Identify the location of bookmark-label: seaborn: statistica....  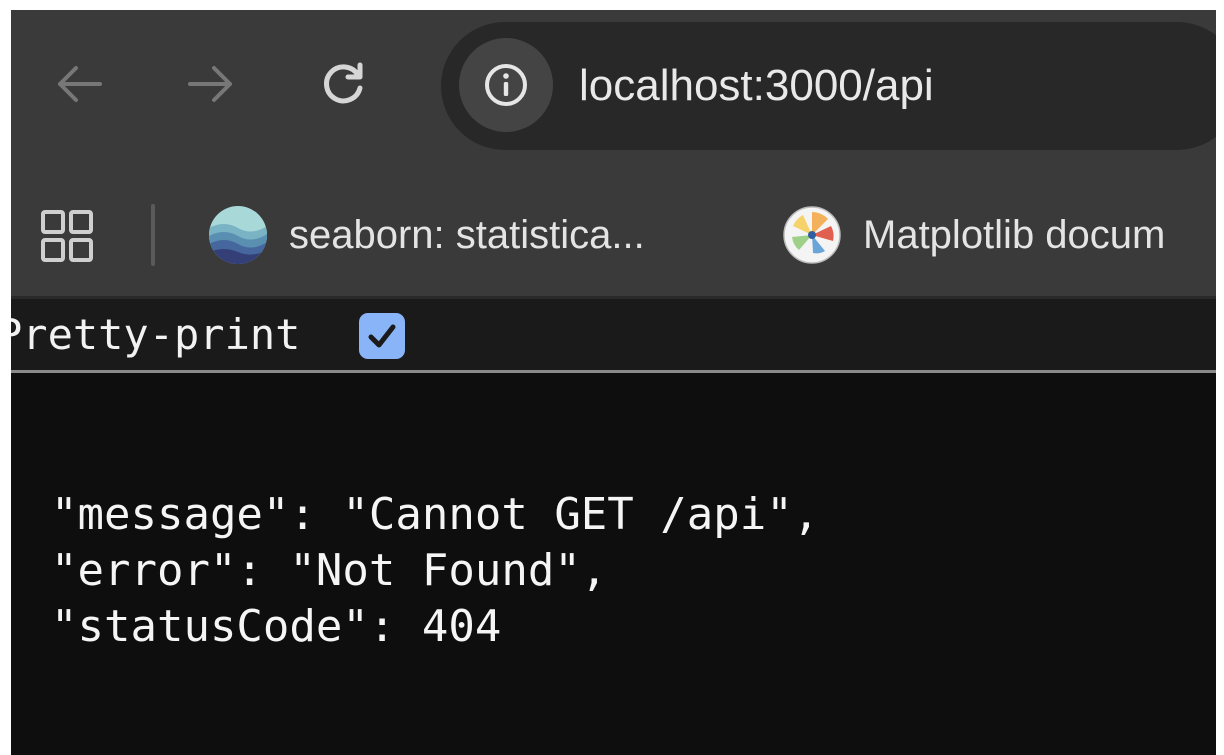
(467, 235).